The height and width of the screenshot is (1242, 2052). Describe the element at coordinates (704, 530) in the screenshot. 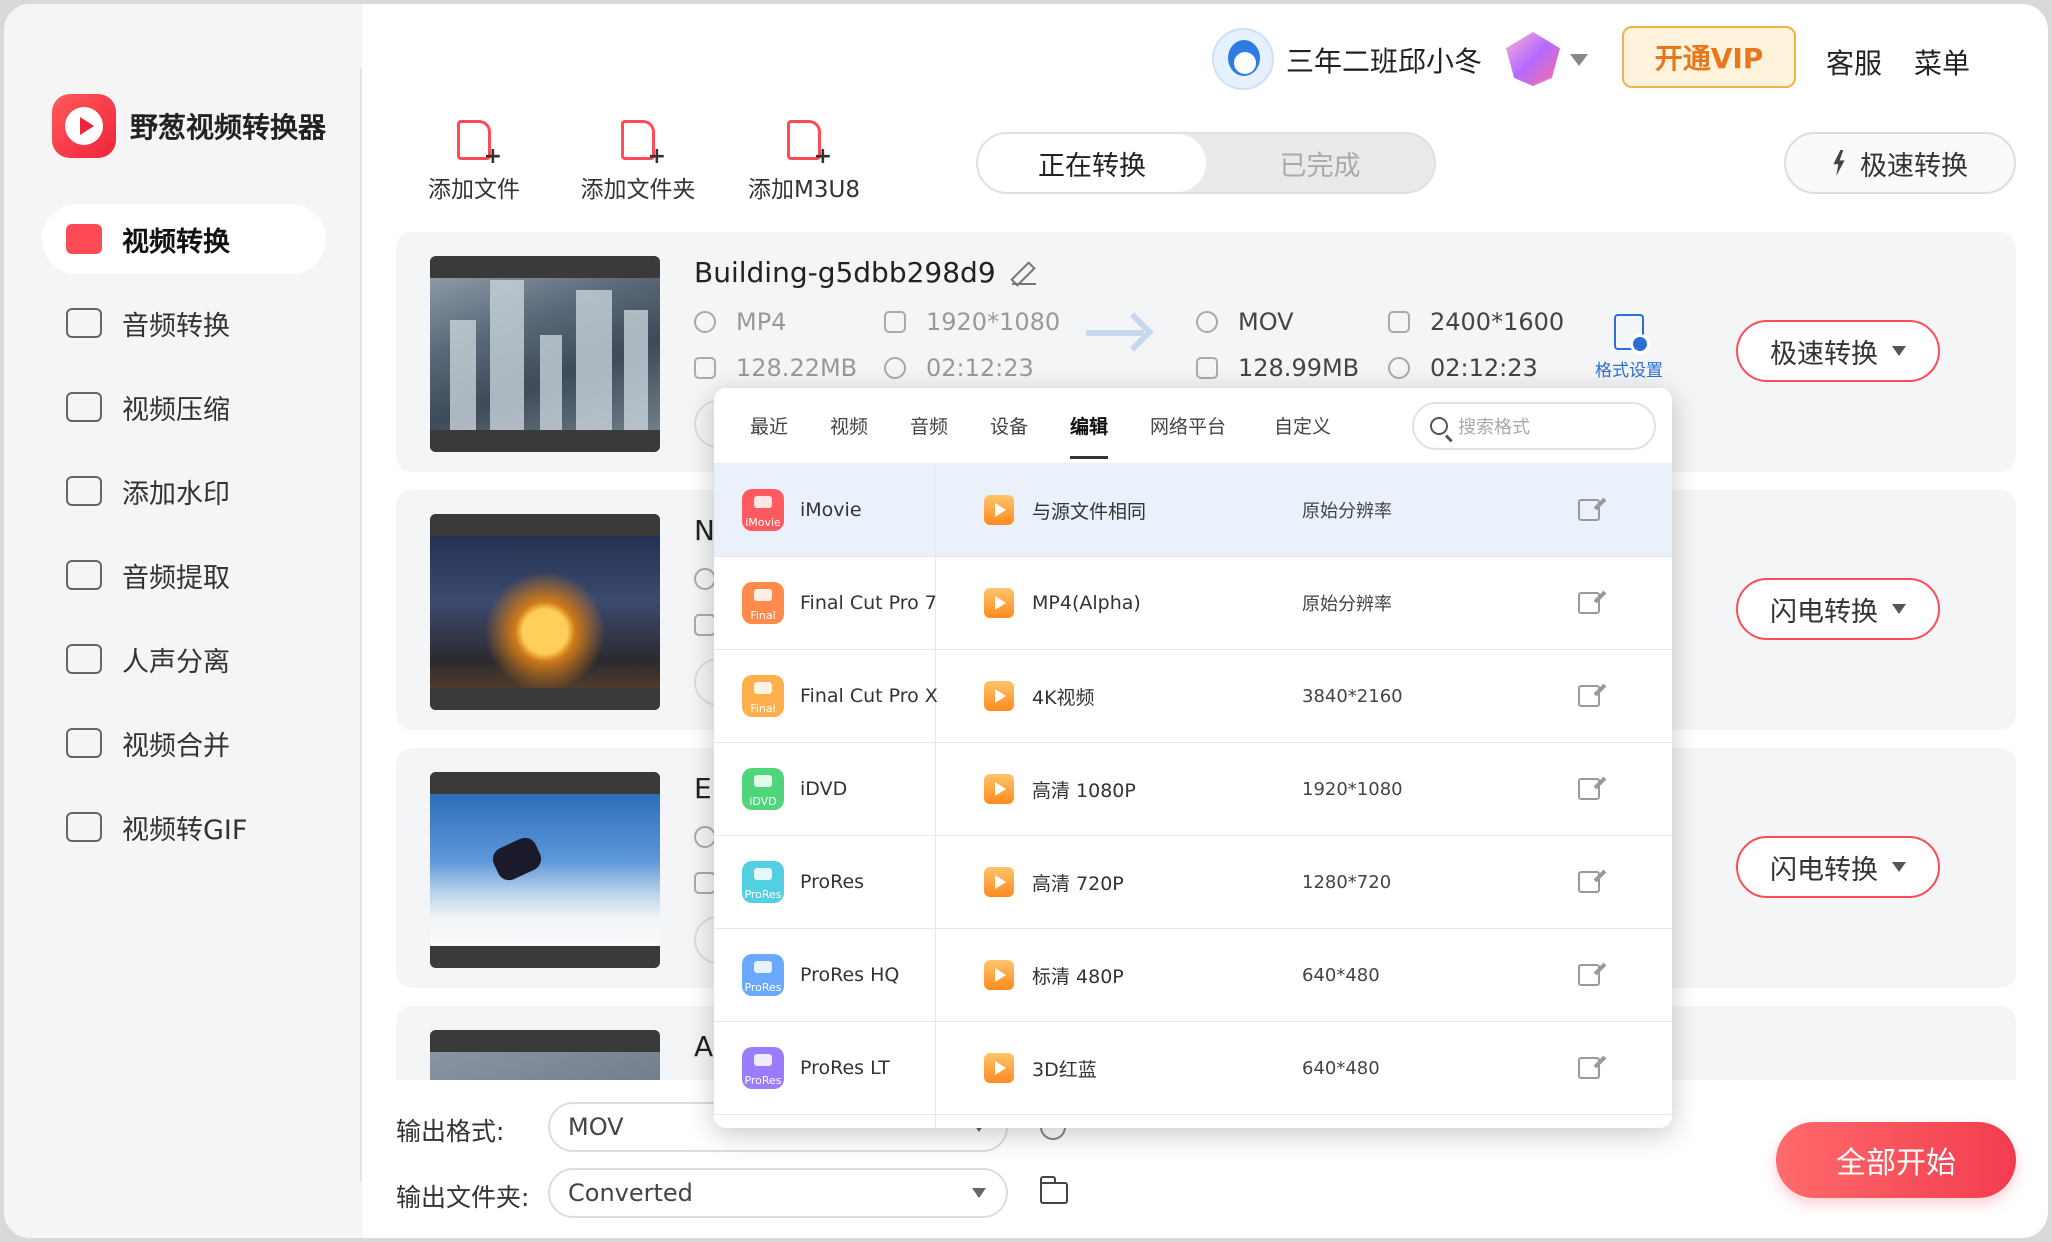

I see `file-name-text: N` at that location.